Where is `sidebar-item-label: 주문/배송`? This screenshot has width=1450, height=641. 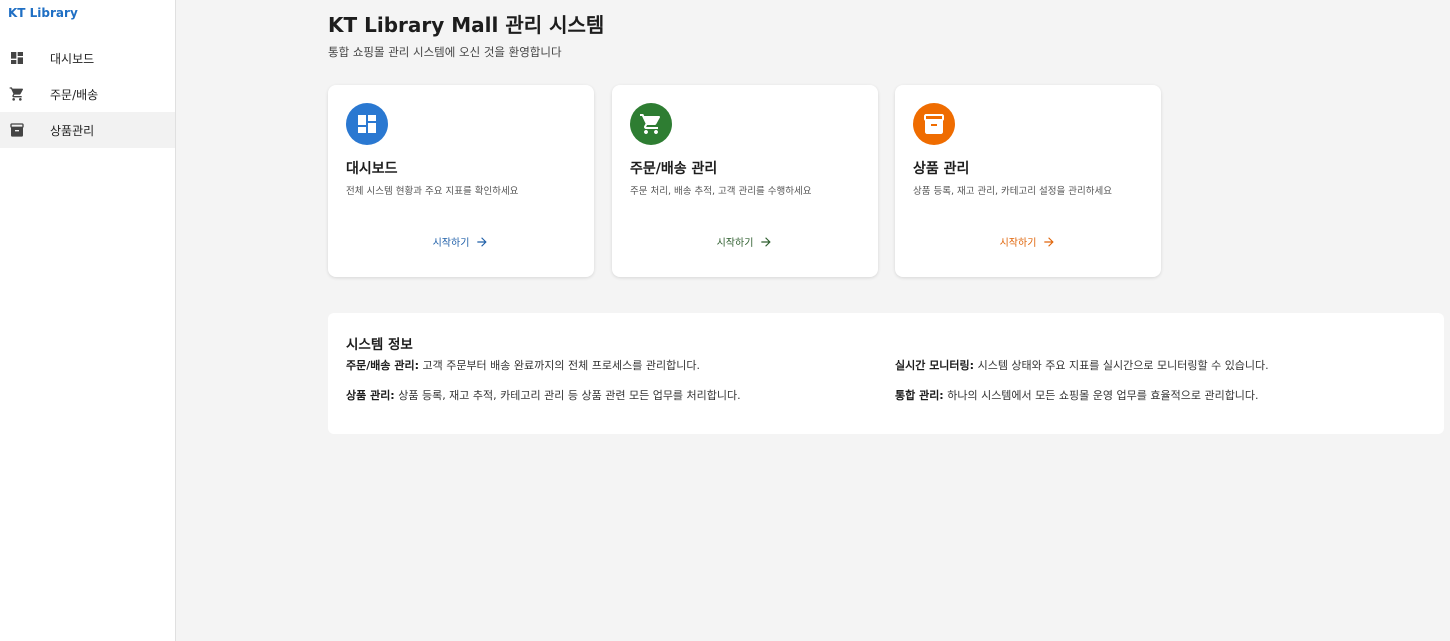
sidebar-item-label: 주문/배송 is located at coordinates (74, 94).